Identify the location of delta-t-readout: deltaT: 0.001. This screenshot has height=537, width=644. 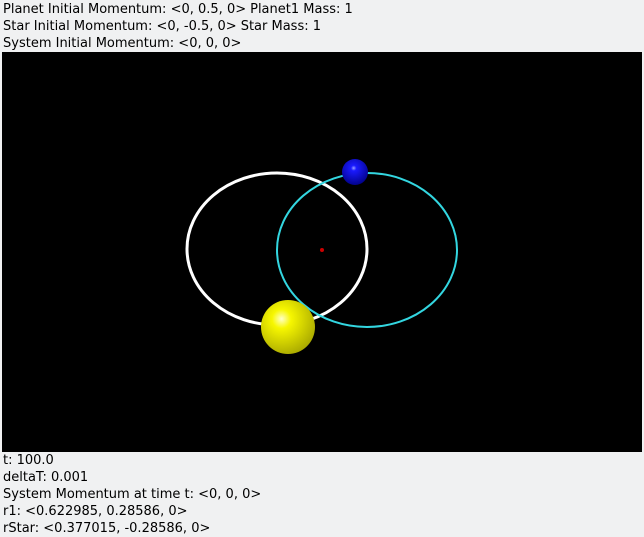
(46, 477).